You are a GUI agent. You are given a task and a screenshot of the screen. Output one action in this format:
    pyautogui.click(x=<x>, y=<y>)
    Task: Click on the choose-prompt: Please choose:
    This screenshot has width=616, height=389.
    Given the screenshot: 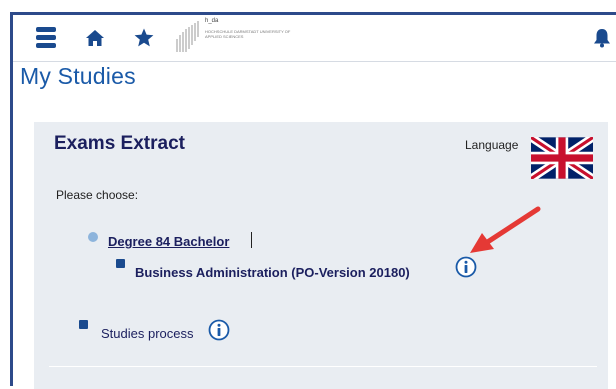 What is the action you would take?
    pyautogui.click(x=97, y=195)
    